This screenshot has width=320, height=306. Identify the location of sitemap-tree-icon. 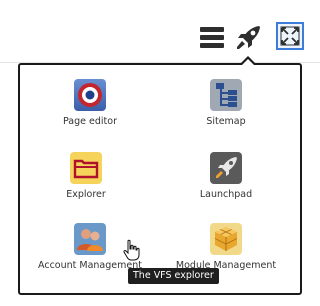
(226, 95).